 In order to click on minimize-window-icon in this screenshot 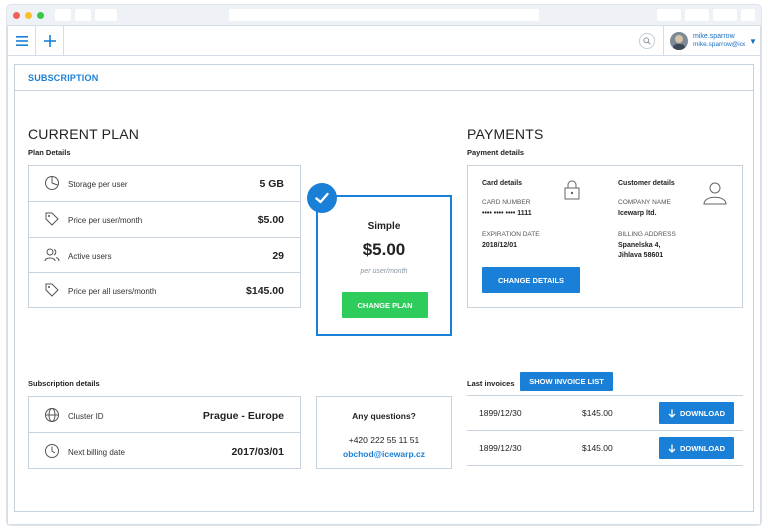, I will do `click(28, 15)`.